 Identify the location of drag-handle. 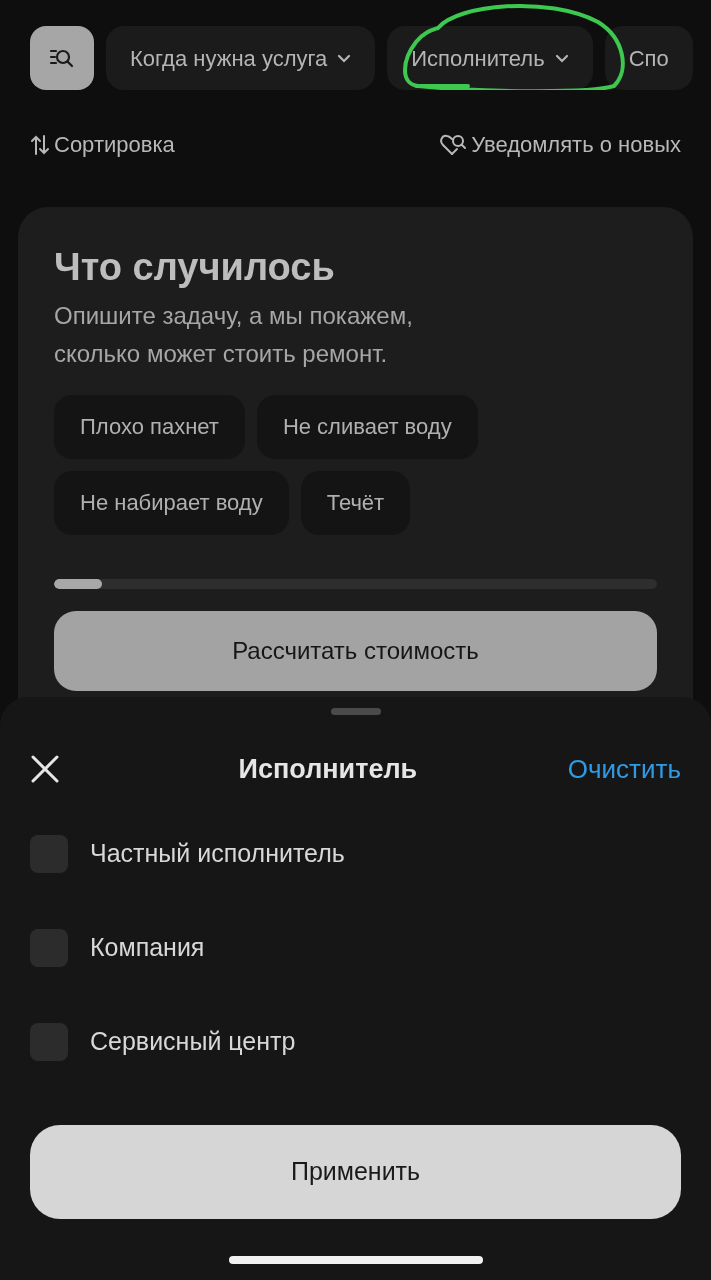
(355, 711).